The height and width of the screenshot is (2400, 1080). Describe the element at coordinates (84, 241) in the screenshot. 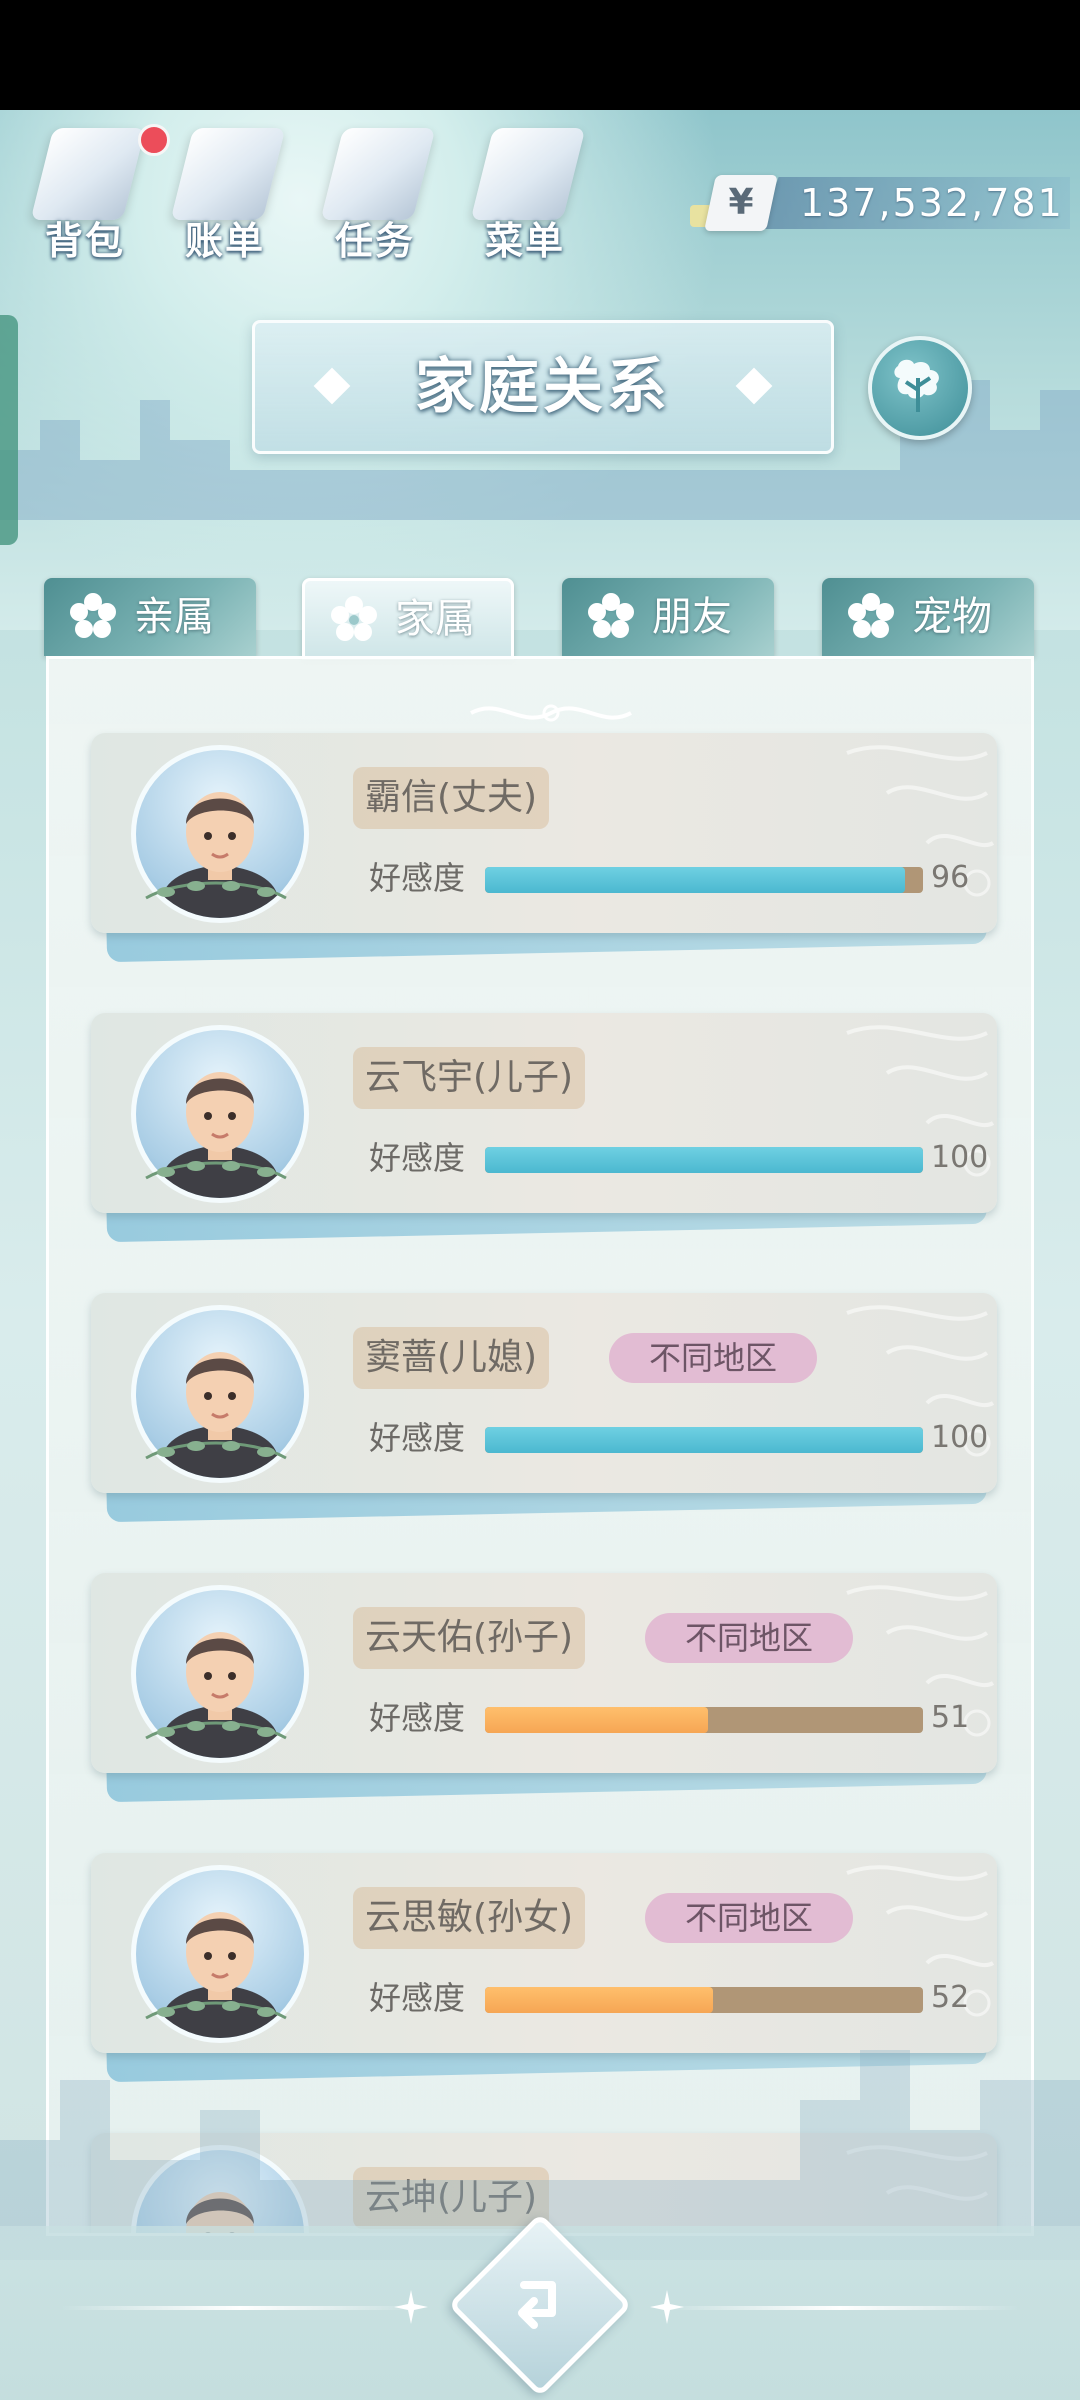

I see `backpack-label: 背包` at that location.